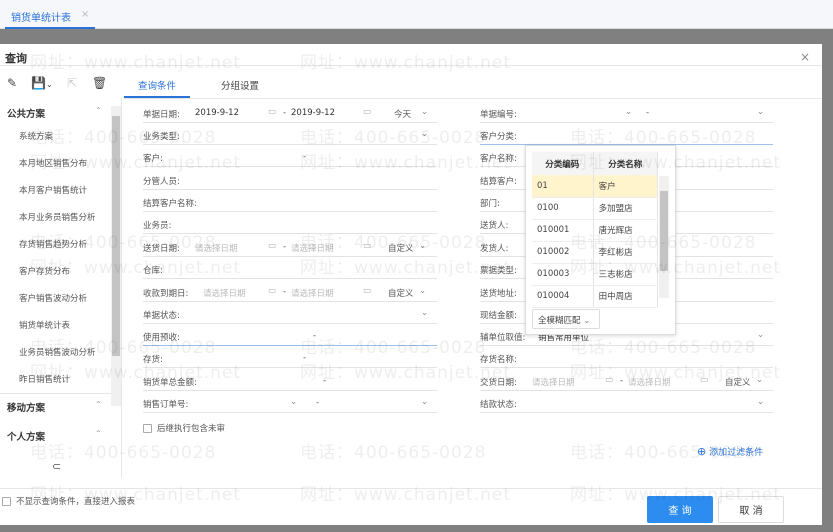 This screenshot has width=833, height=532. Describe the element at coordinates (290, 135) in the screenshot. I see `filter-row: 业务类型: ⌄` at that location.